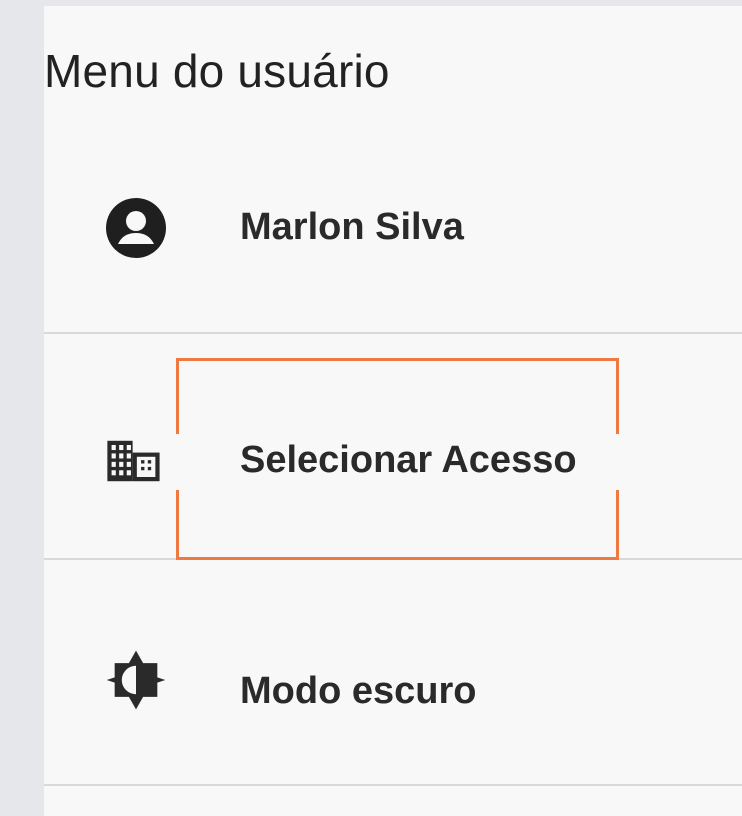  I want to click on left-edge-strip, so click(22, 408).